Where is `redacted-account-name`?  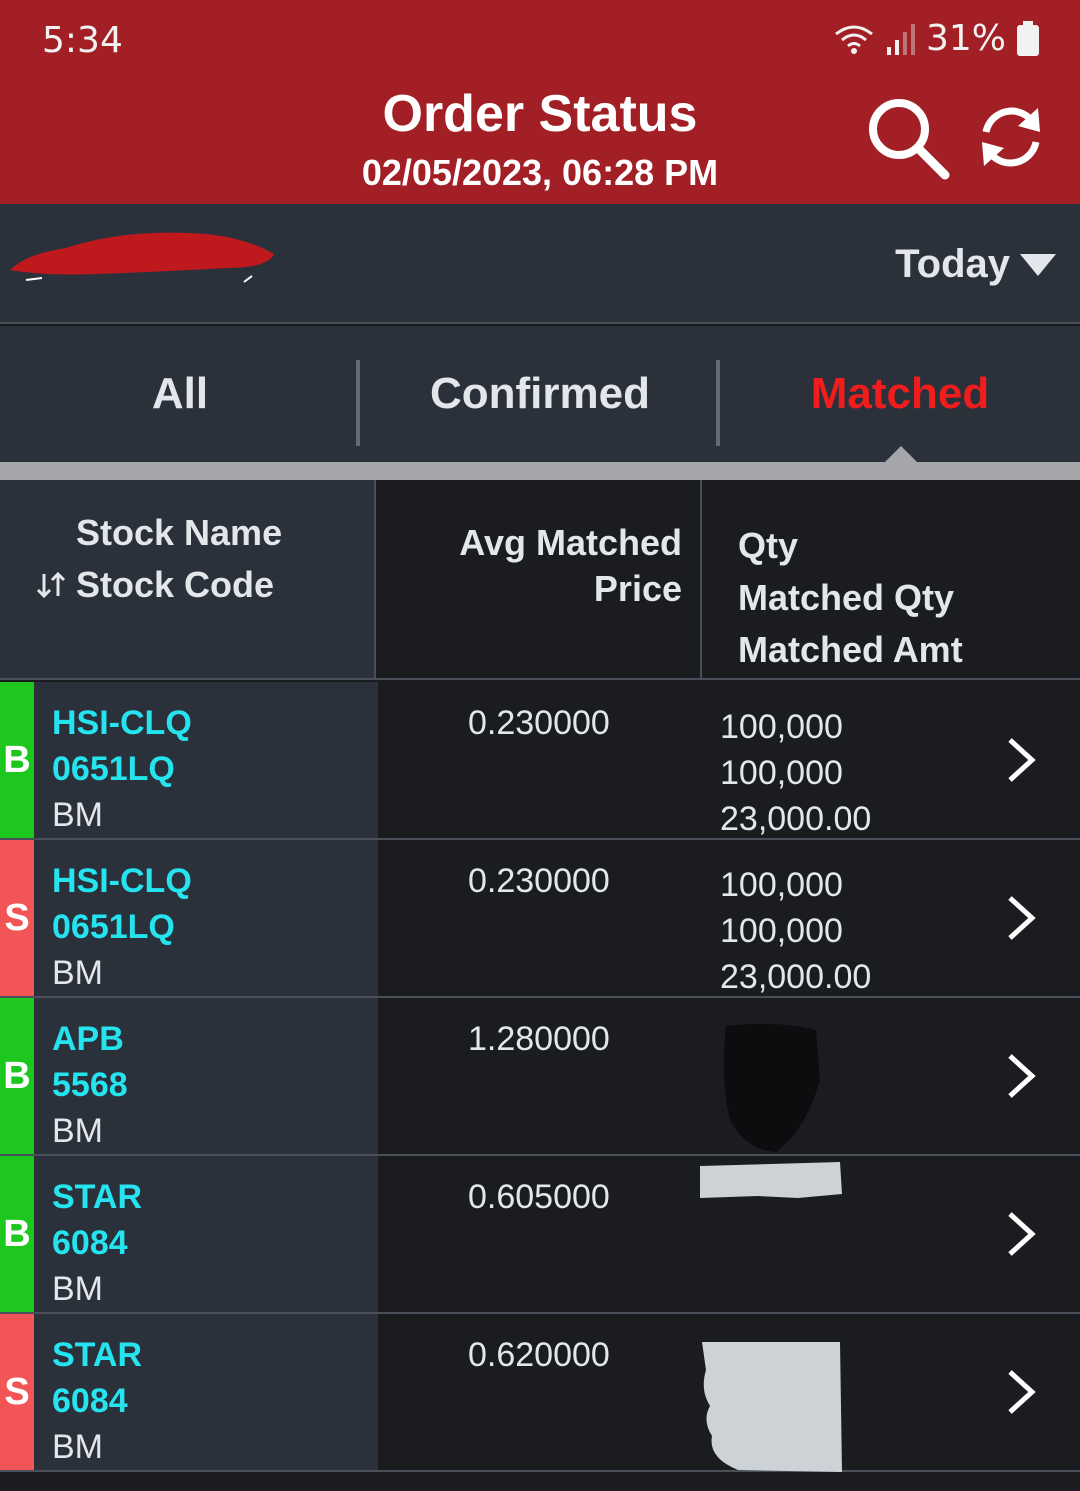 redacted-account-name is located at coordinates (142, 257).